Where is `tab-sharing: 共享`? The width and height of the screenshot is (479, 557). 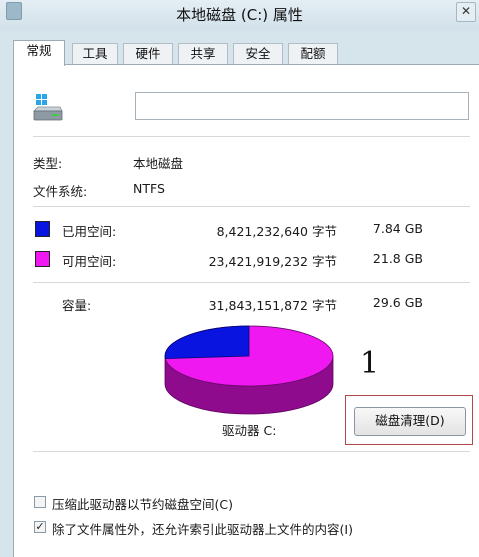
tab-sharing: 共享 is located at coordinates (203, 53).